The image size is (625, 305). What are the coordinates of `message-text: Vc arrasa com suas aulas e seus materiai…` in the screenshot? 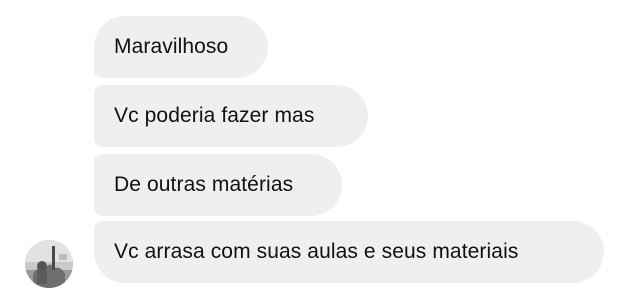 It's located at (316, 251).